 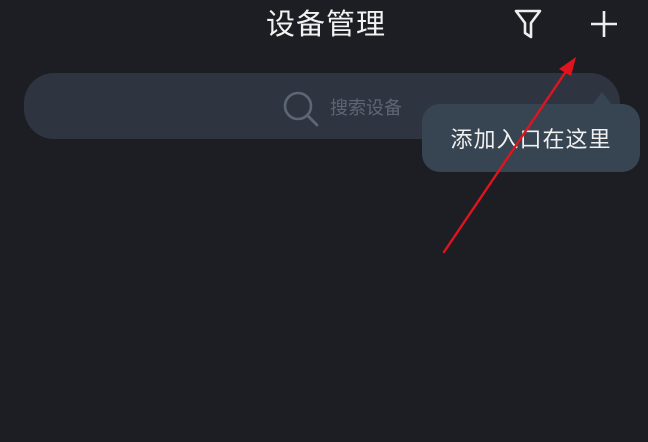 I want to click on add-device-button, so click(x=604, y=24).